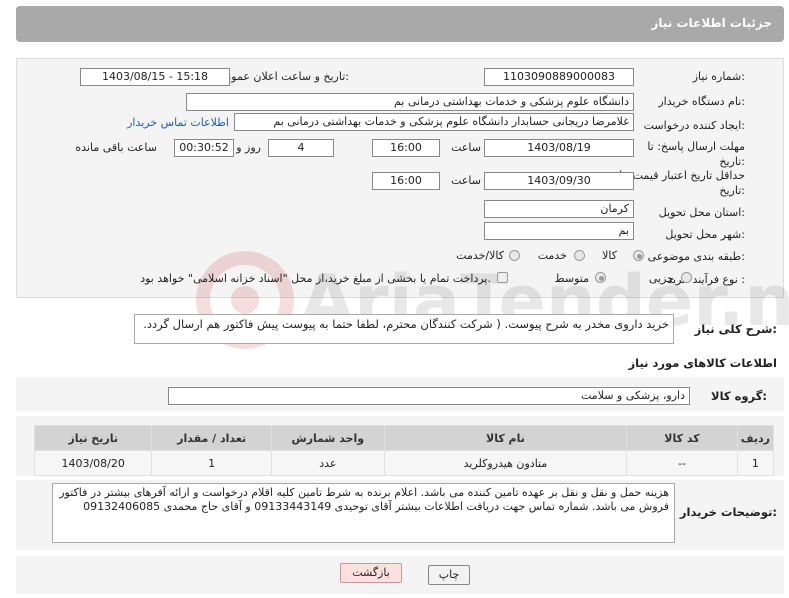  Describe the element at coordinates (505, 438) in the screenshot. I see `col-name: نام کالا` at that location.